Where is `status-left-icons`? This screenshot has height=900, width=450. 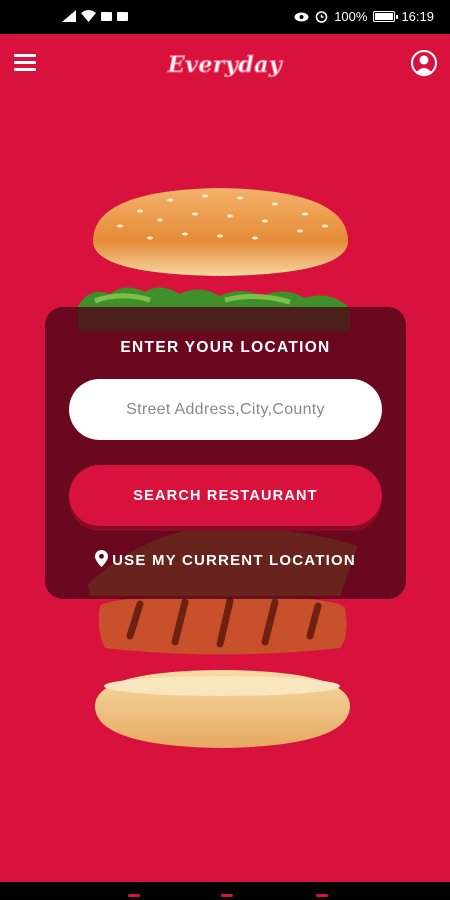
status-left-icons is located at coordinates (95, 16).